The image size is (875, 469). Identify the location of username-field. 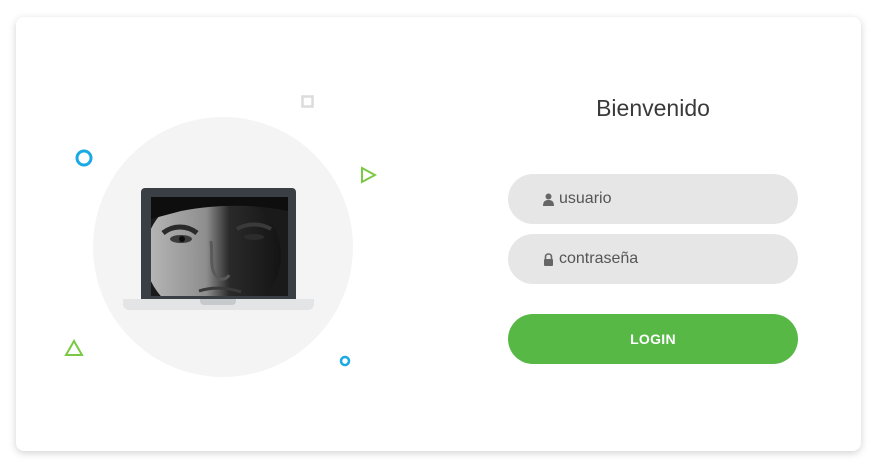
(653, 199).